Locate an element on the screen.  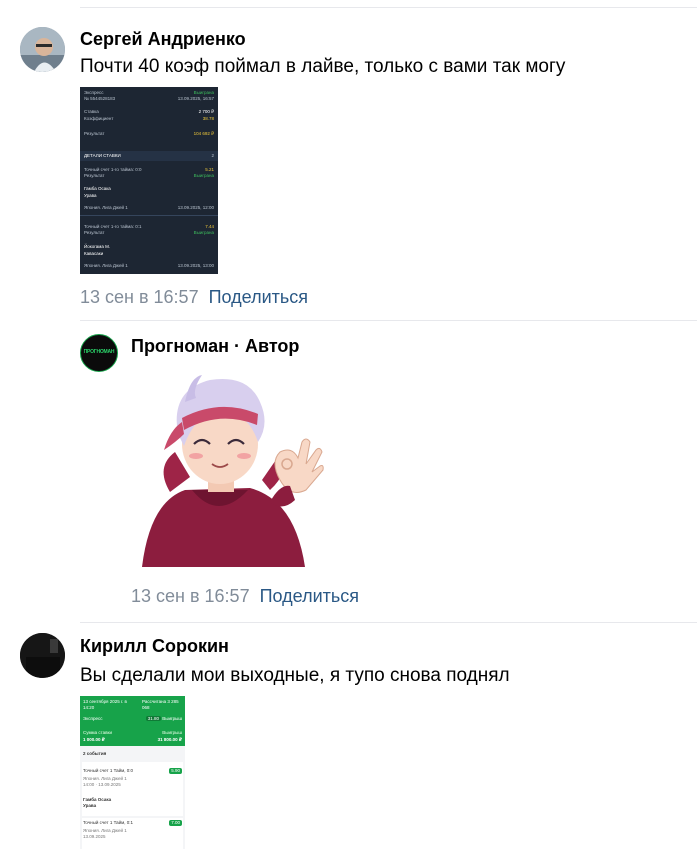
anime-ok-sticker-icon is located at coordinates (233, 471).